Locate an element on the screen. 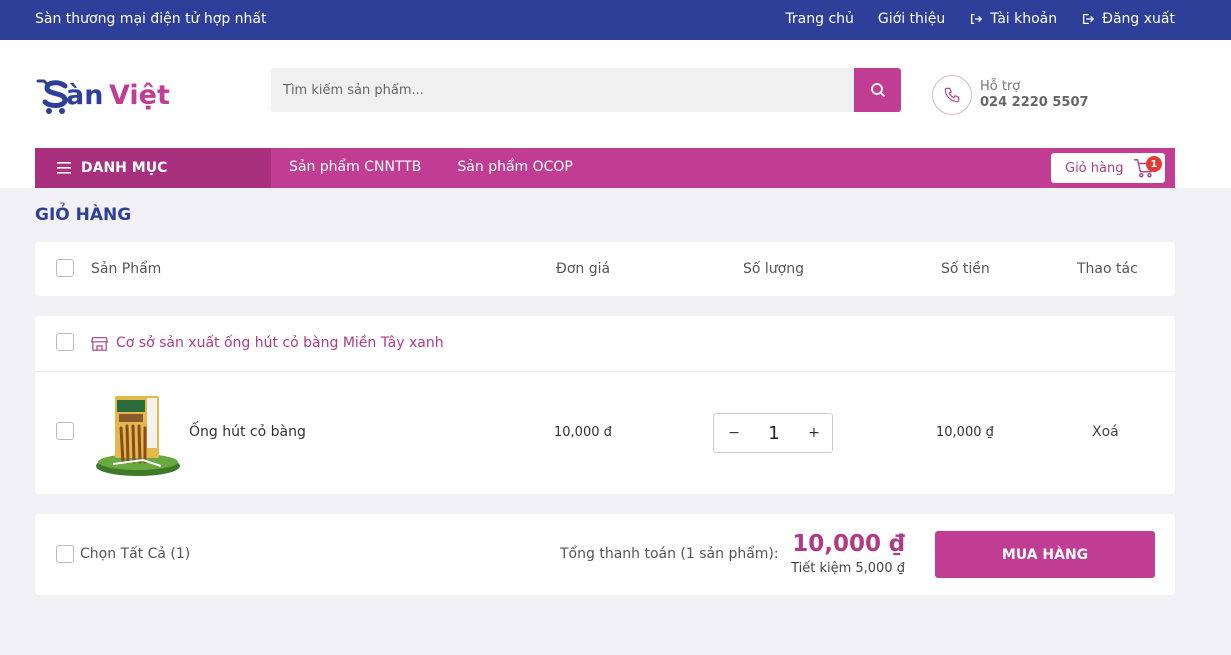 The image size is (1231, 655). qty-decrease-button: − is located at coordinates (734, 433).